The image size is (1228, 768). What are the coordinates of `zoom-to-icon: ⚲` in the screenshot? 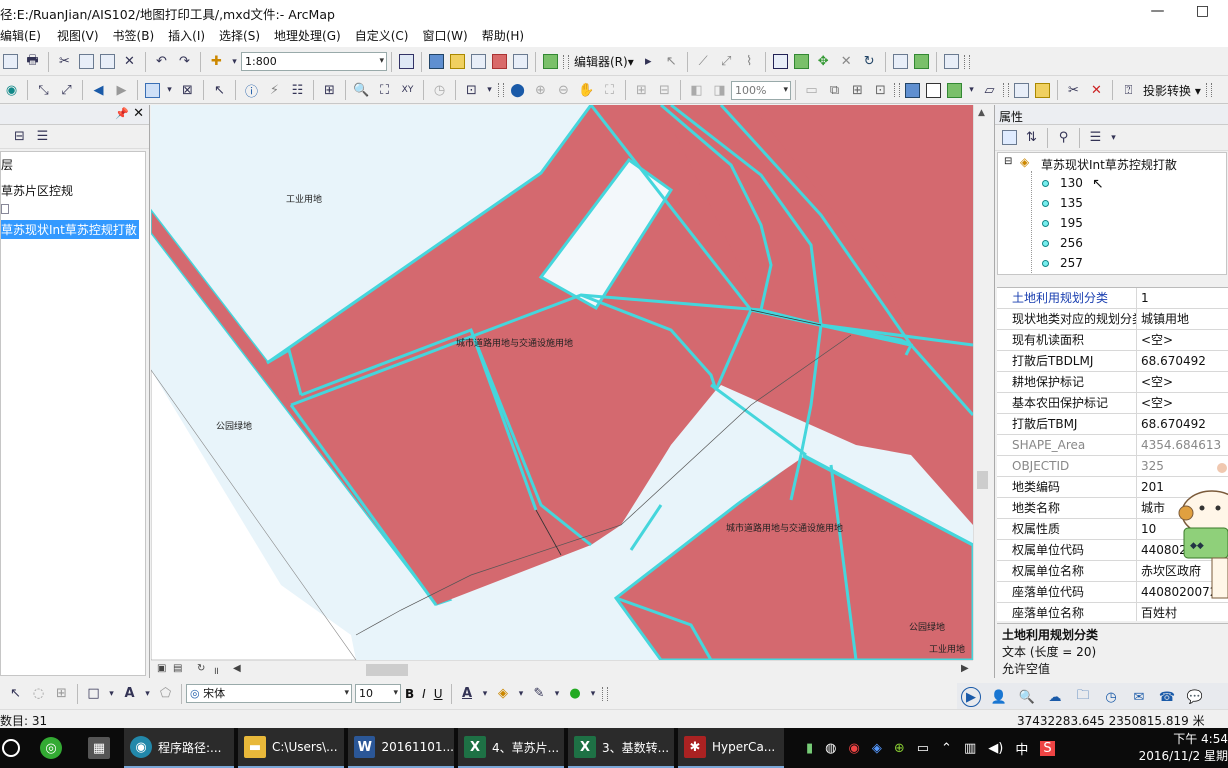 It's located at (1064, 138).